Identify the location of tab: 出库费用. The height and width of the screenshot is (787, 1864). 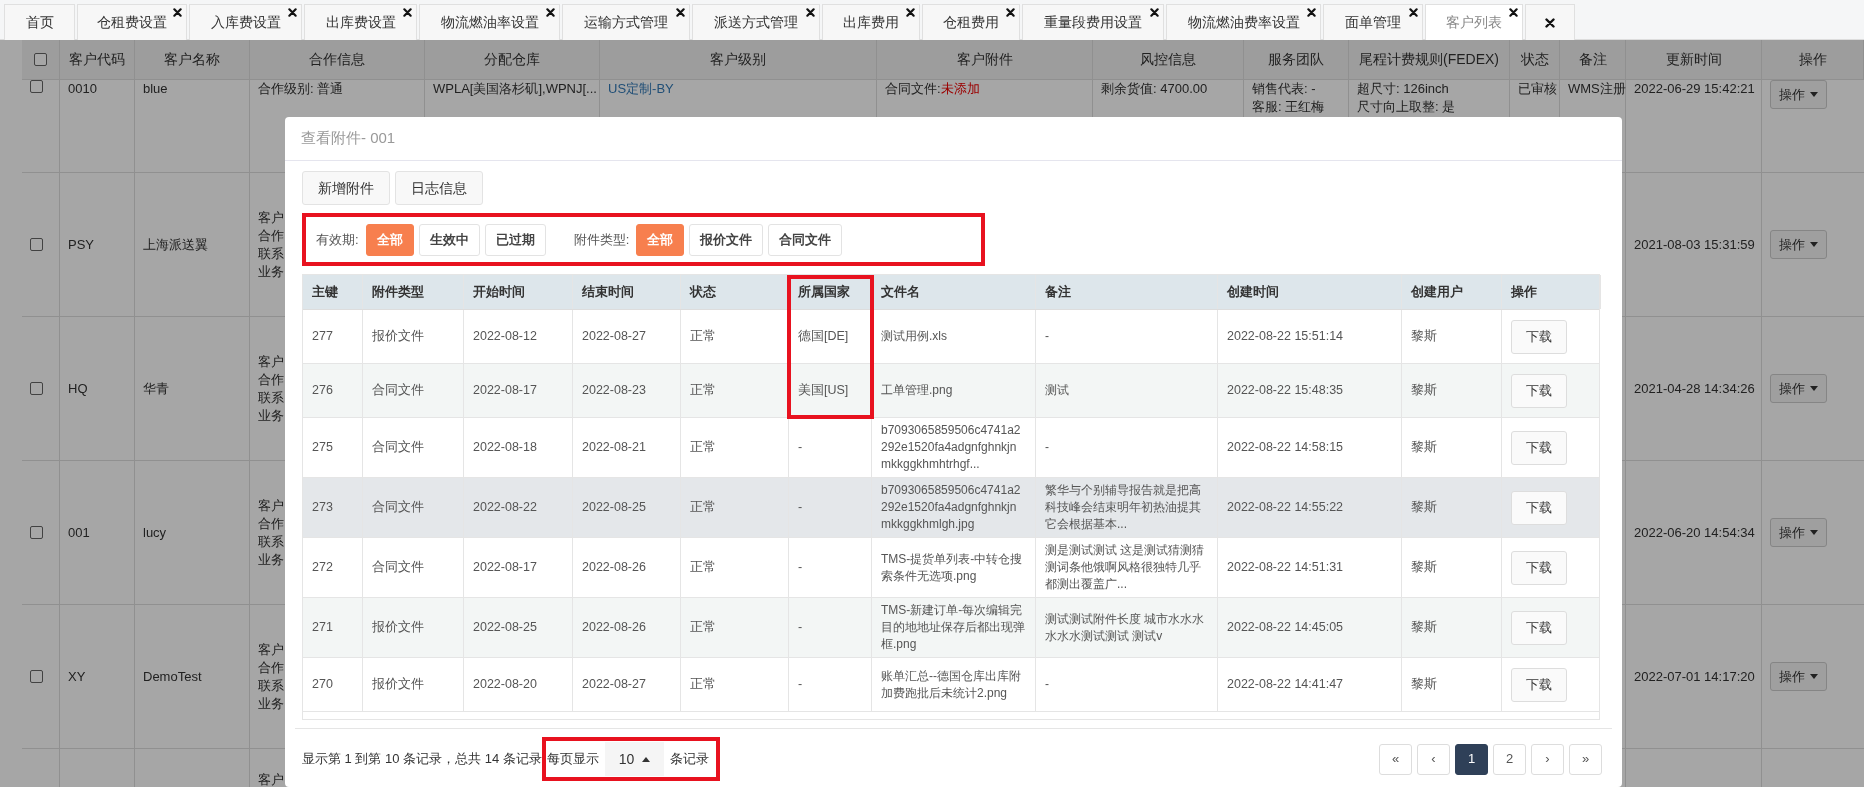
(871, 22).